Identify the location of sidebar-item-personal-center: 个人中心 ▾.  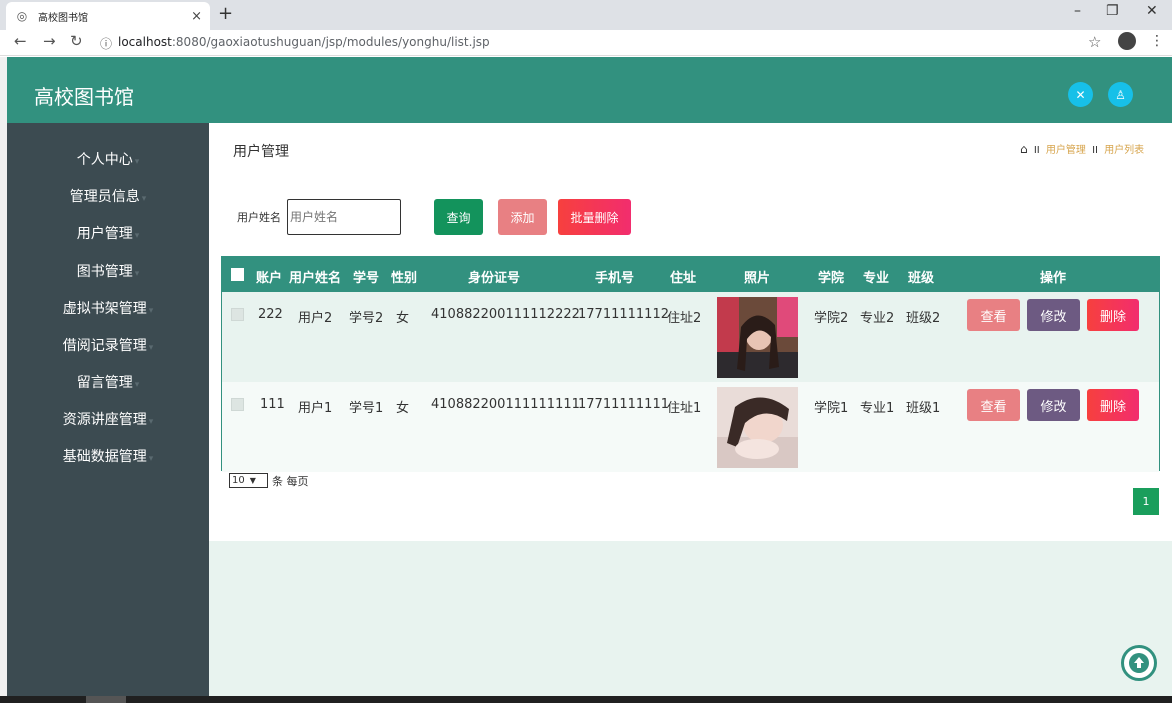
(108, 159).